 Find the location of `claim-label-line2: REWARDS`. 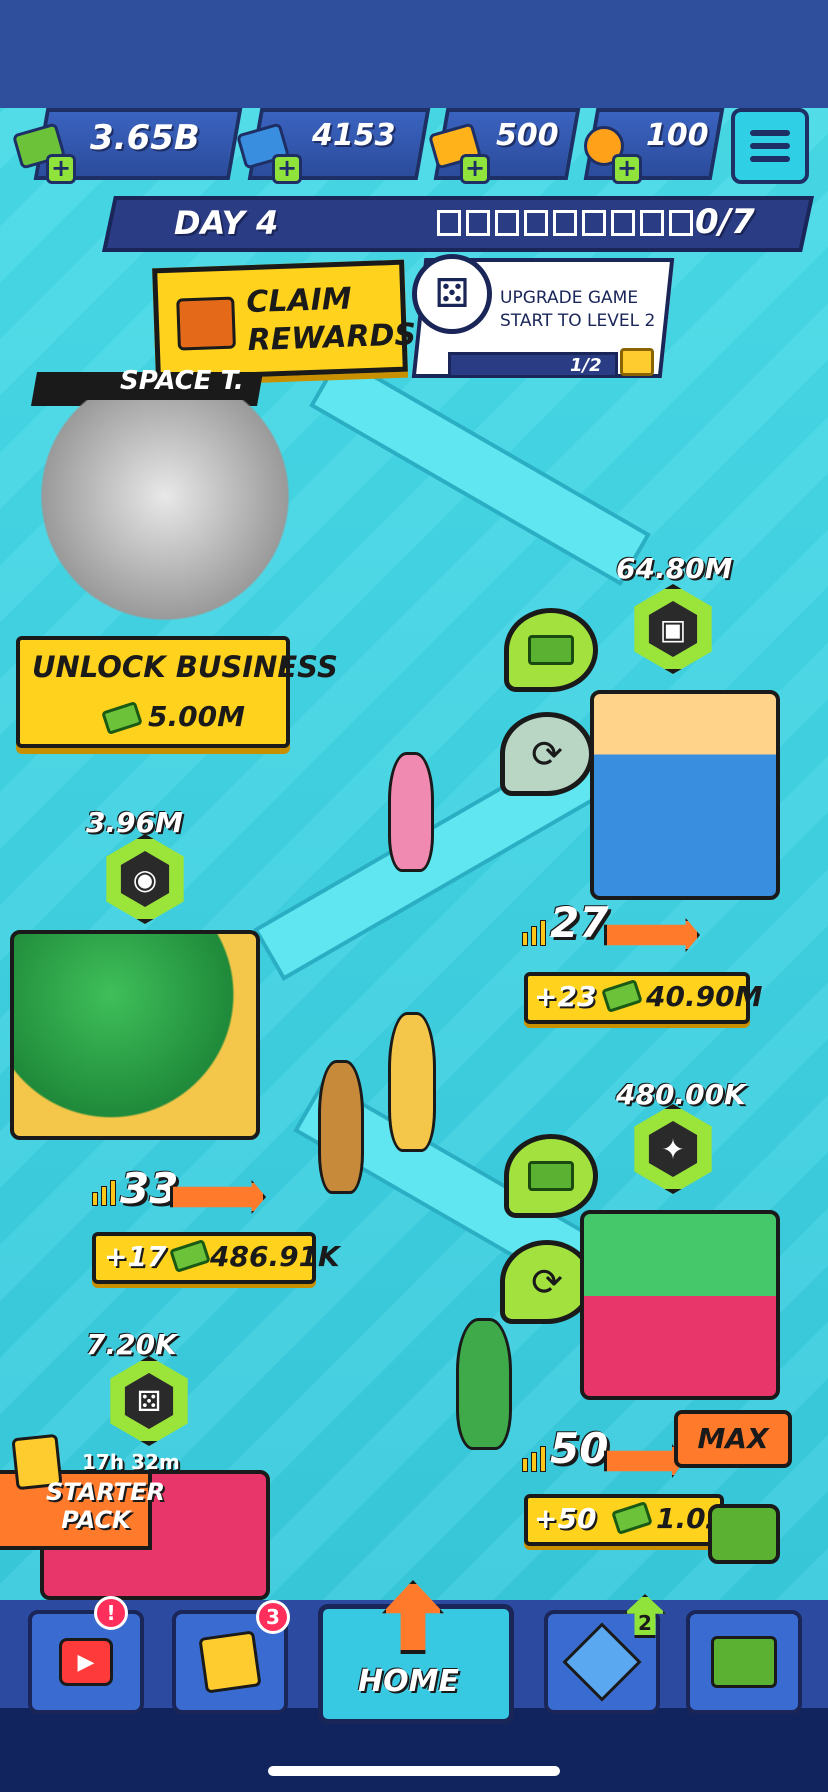

claim-label-line2: REWARDS is located at coordinates (332, 338).